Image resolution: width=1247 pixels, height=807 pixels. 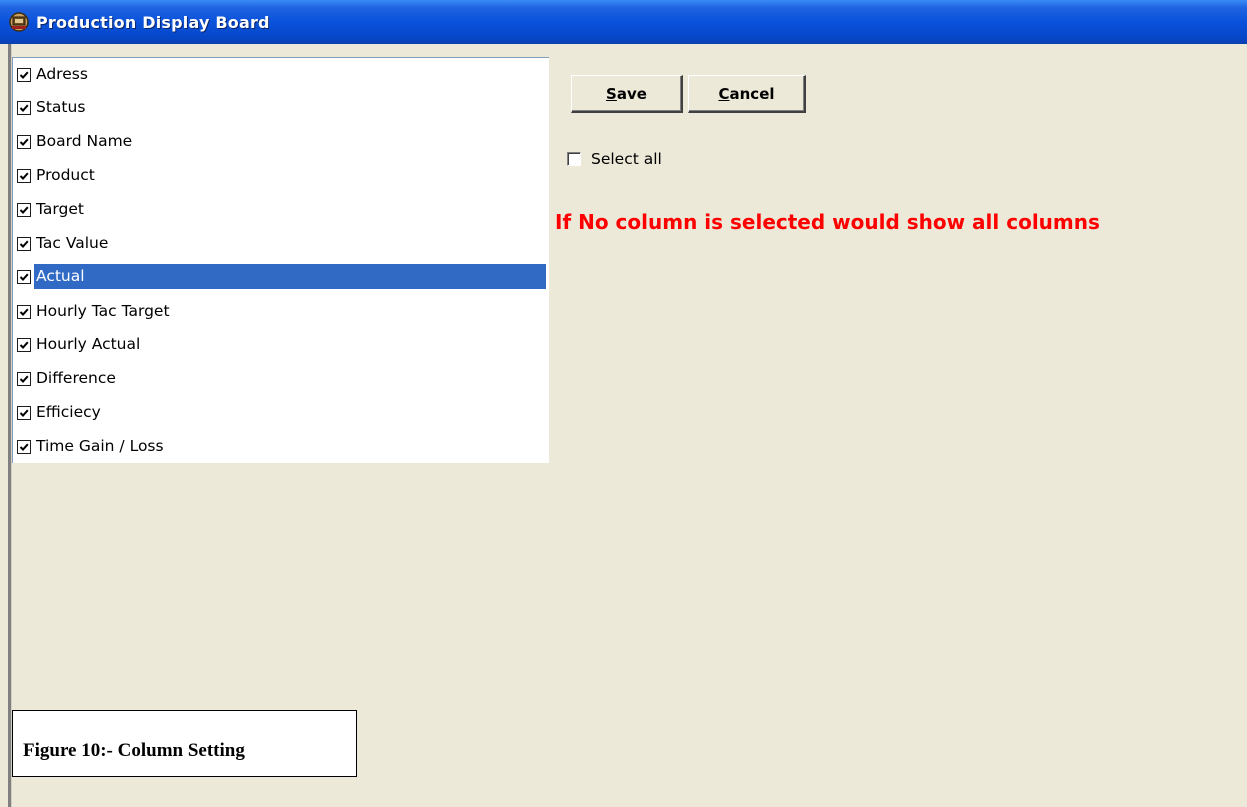 What do you see at coordinates (631, 93) in the screenshot?
I see `save-label: ave` at bounding box center [631, 93].